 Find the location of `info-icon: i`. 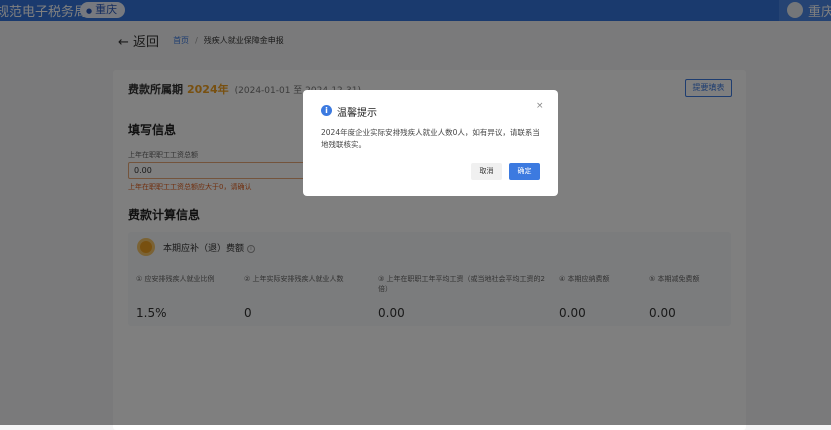

info-icon: i is located at coordinates (326, 110).